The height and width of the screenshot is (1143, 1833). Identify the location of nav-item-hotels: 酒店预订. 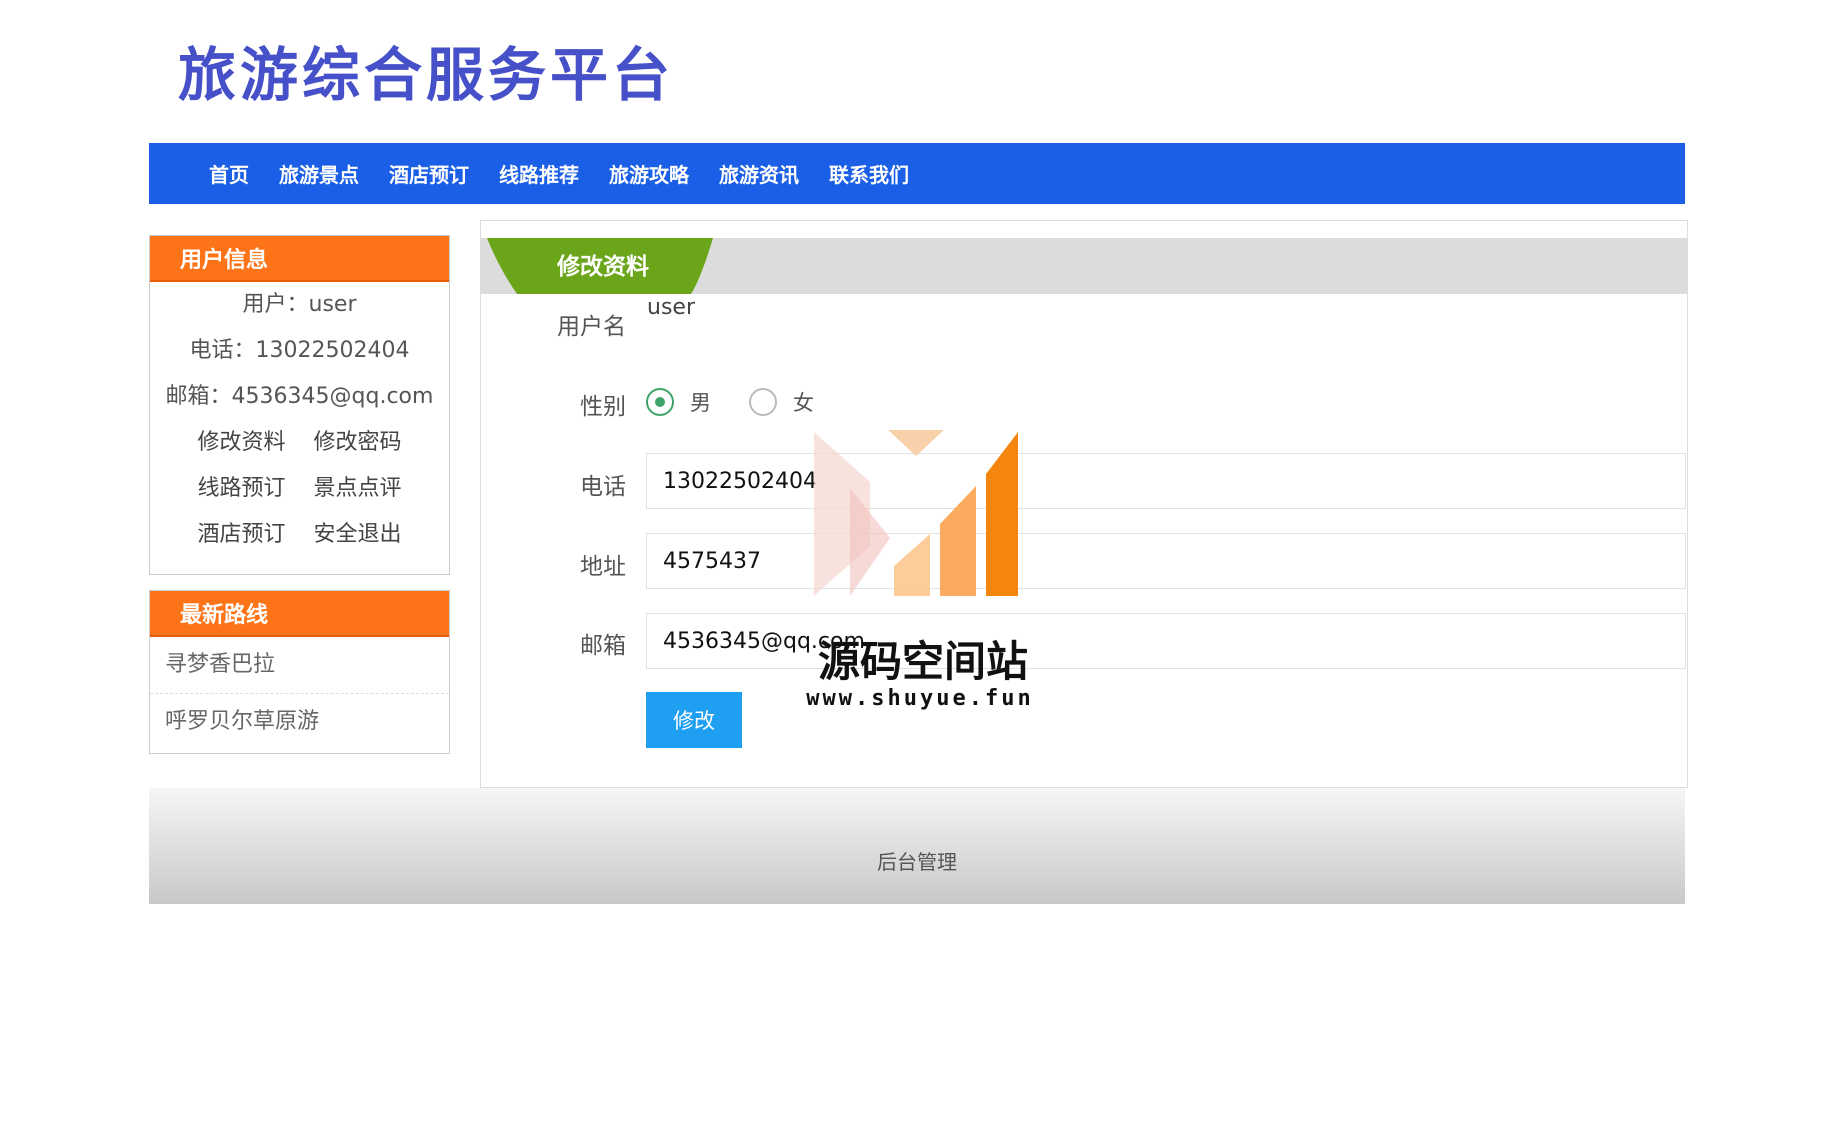
(429, 173).